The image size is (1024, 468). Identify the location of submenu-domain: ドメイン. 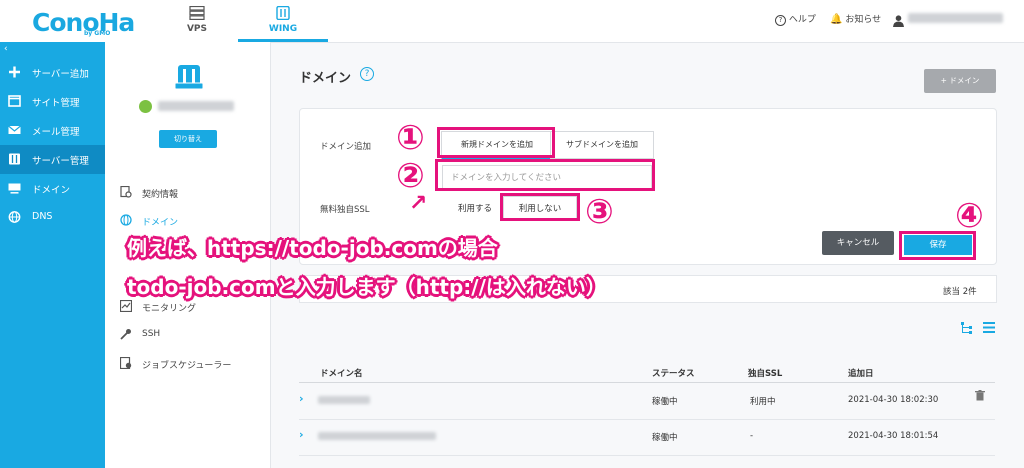
(195, 222).